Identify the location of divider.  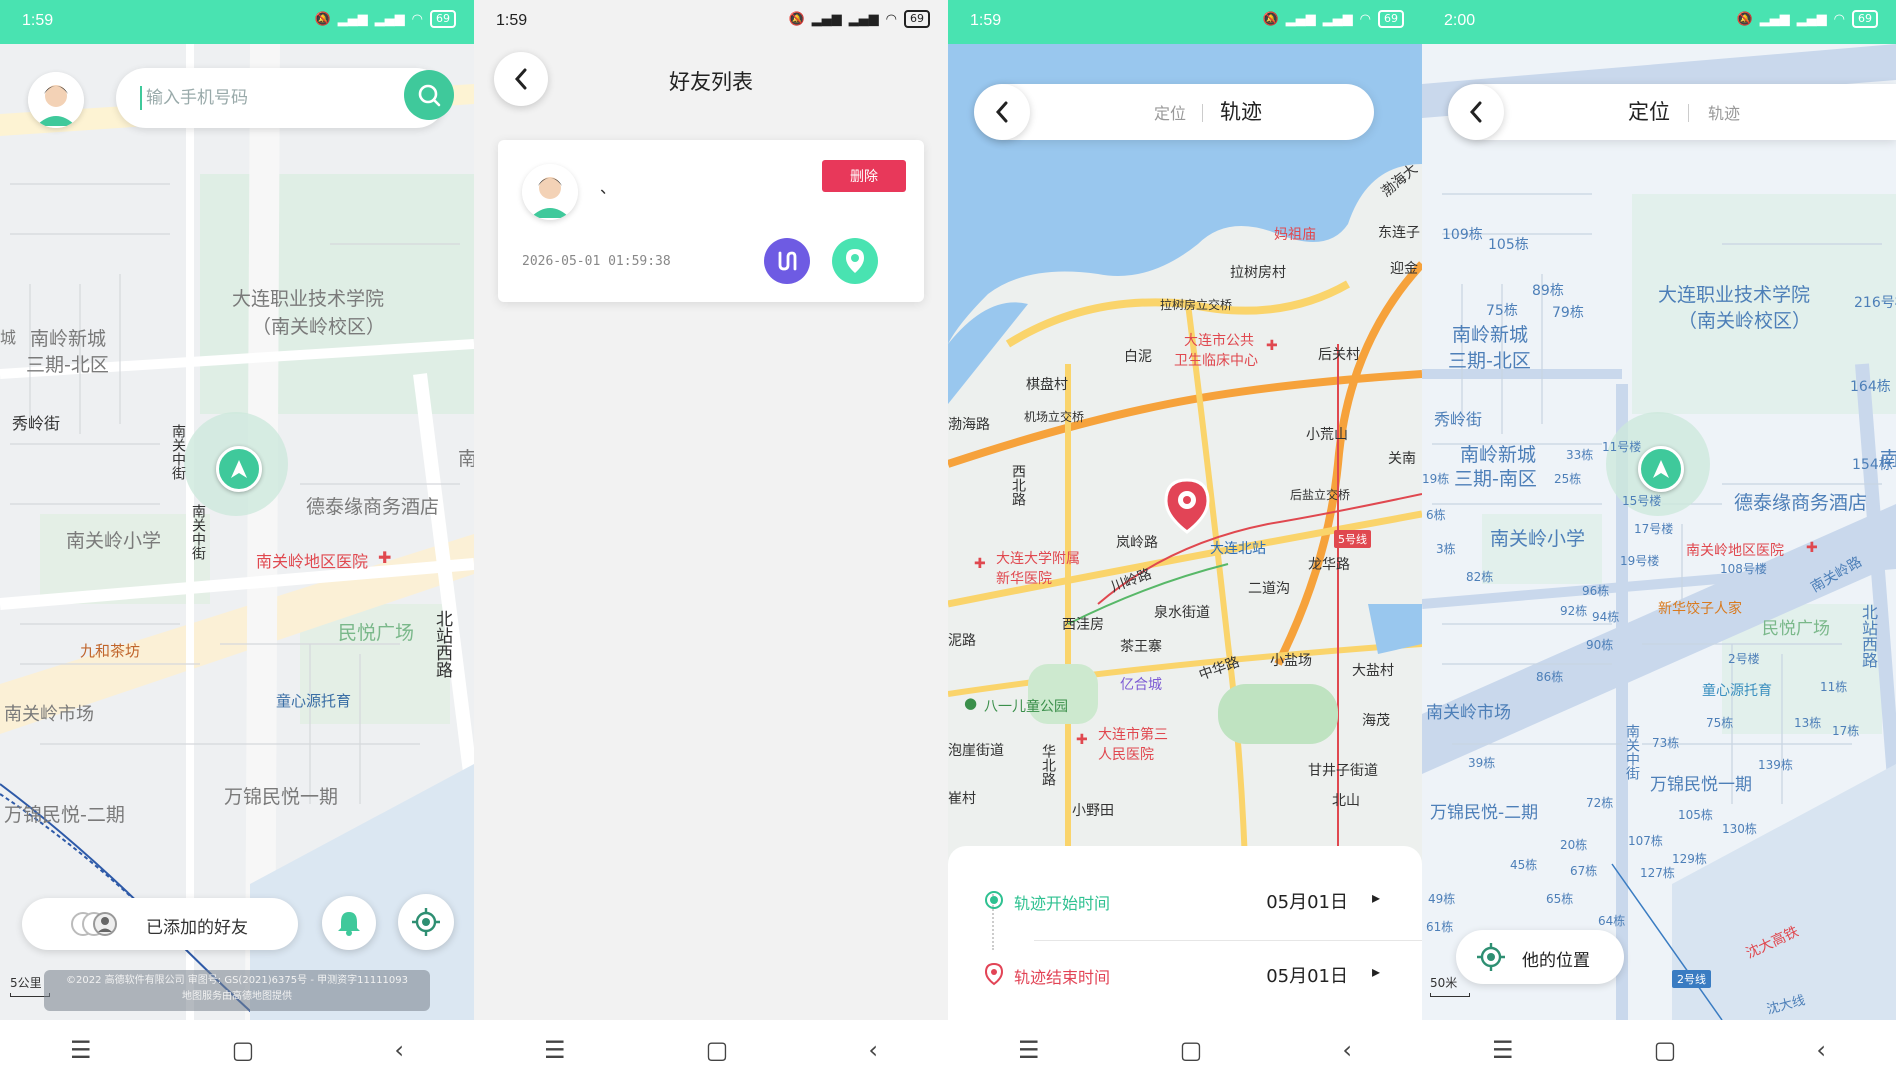
(1228, 940).